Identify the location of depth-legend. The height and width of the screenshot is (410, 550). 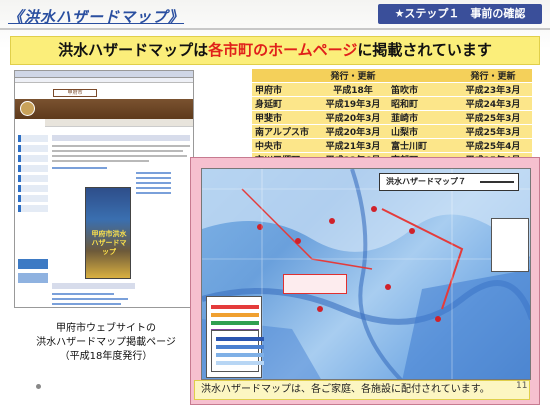
(237, 351).